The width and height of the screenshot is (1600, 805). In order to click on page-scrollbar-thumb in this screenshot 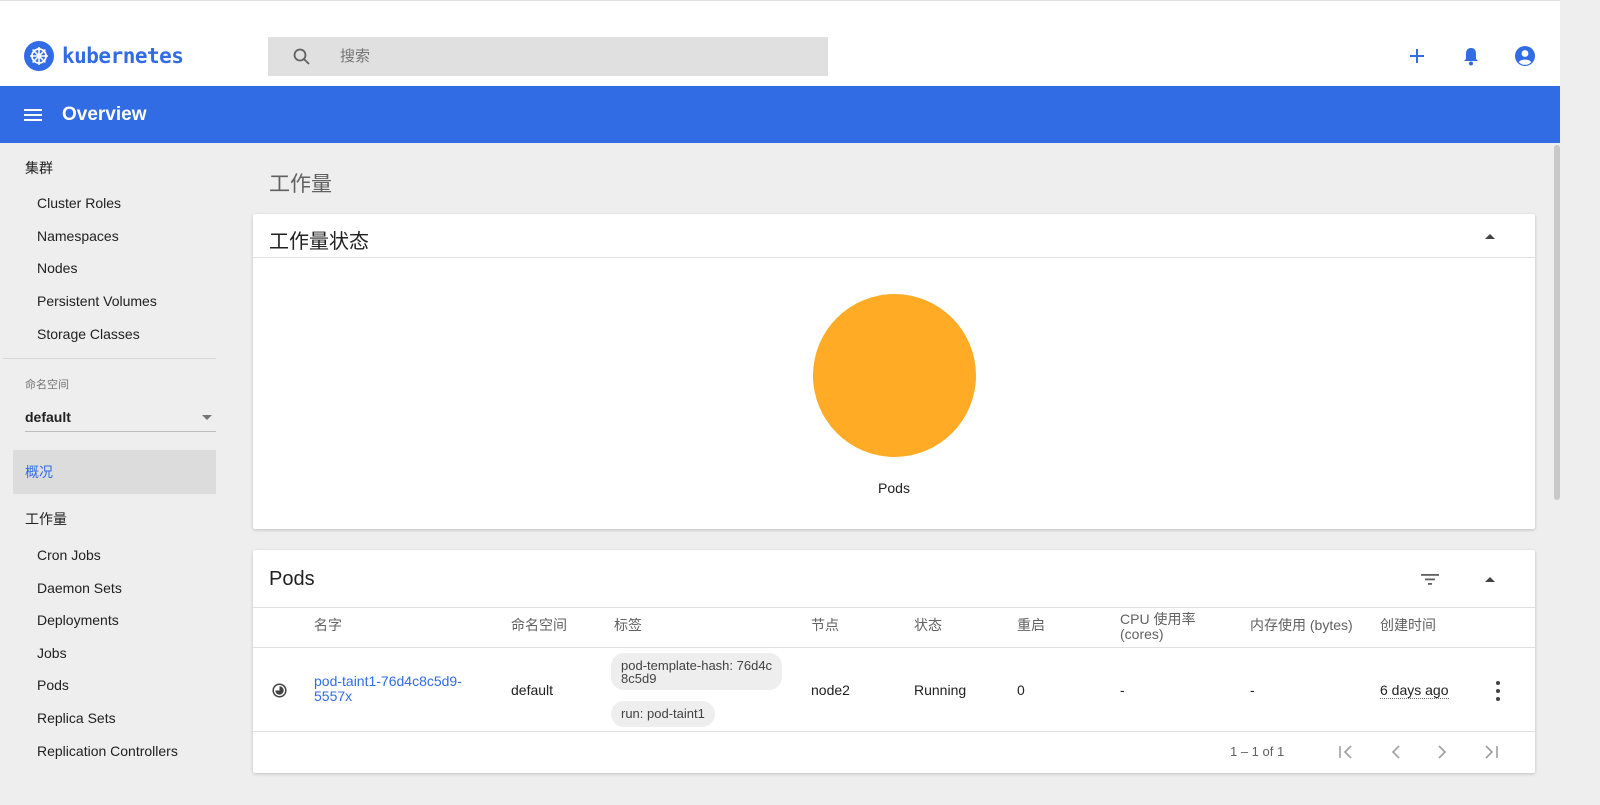, I will do `click(1557, 322)`.